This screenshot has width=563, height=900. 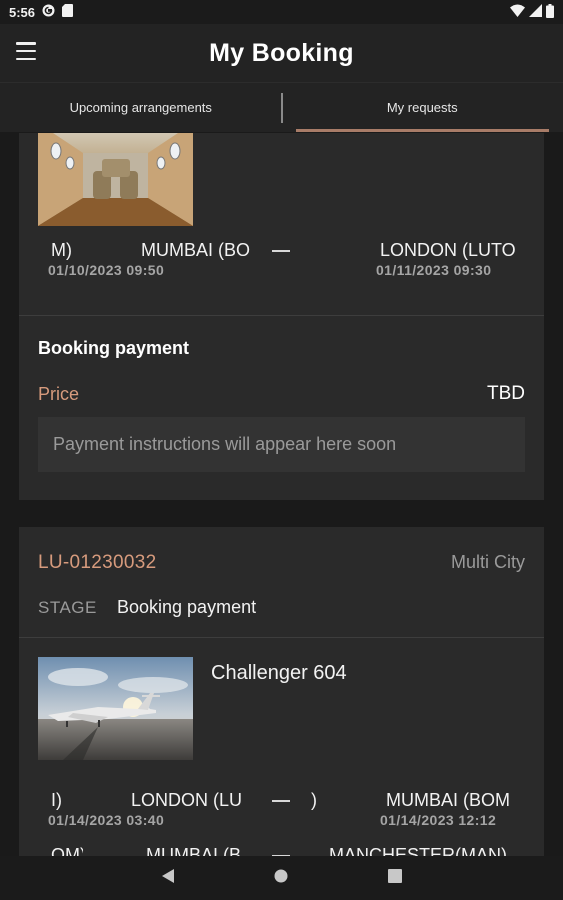 I want to click on tab-my-requests: My requests, so click(x=422, y=107).